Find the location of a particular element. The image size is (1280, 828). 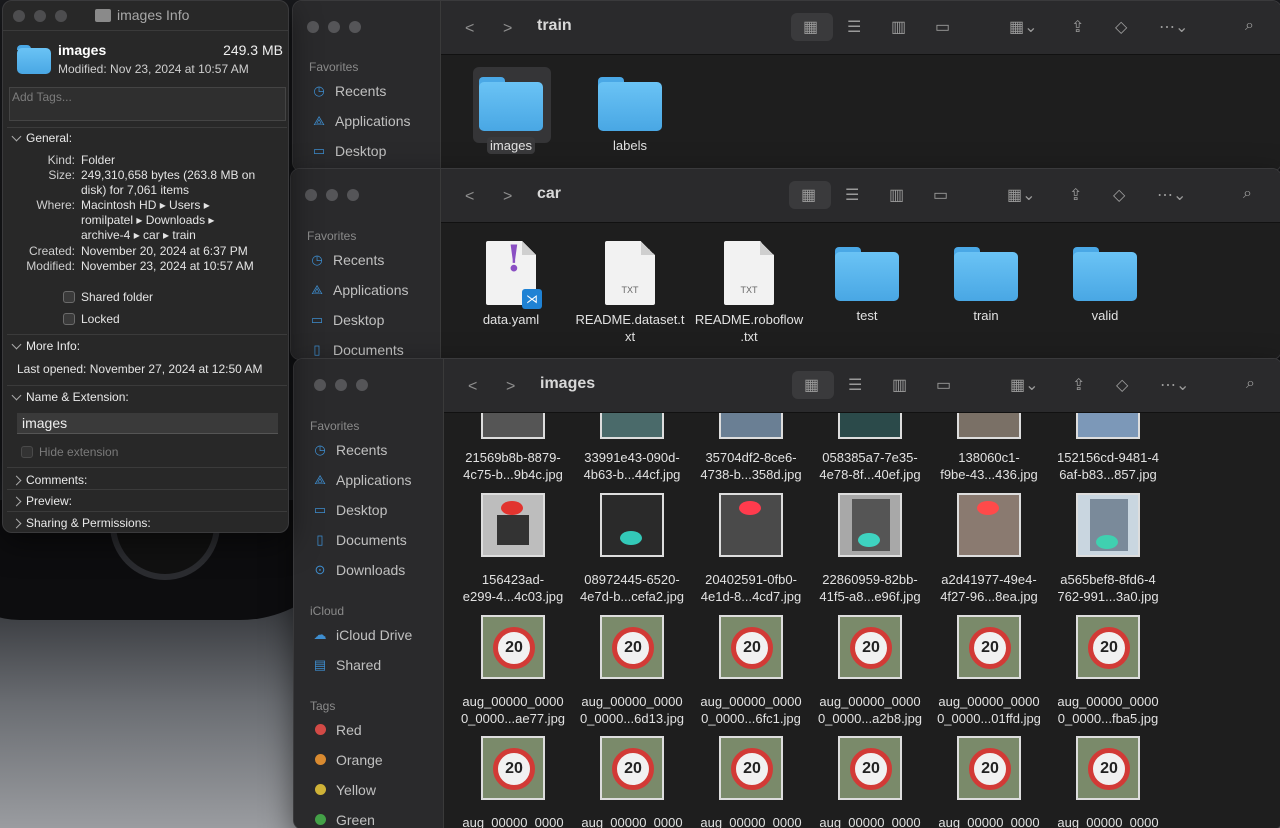

shared-folder-checkbox: Shared folder is located at coordinates (108, 297).